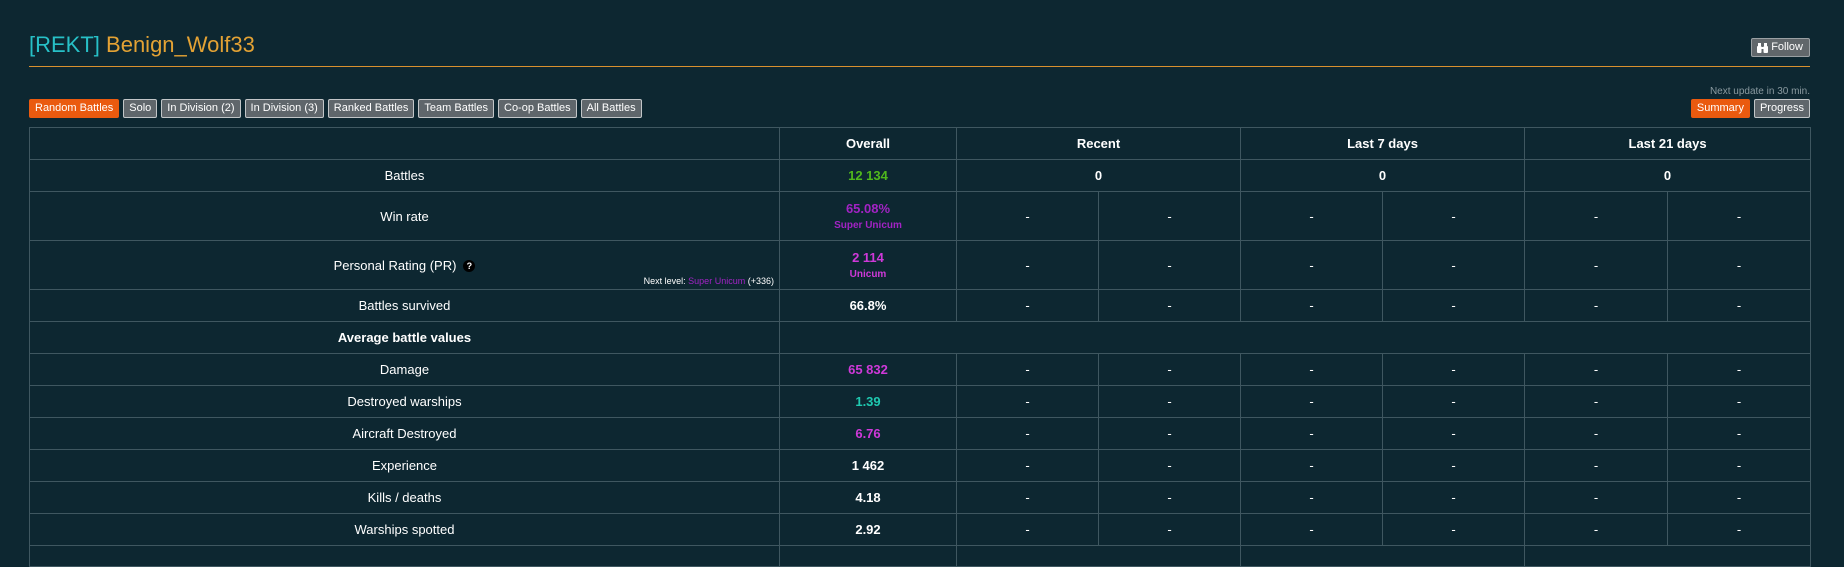 This screenshot has height=567, width=1844. I want to click on table-row-aircraft: Aircraft Destroyed 6.76 -- -- --, so click(920, 433).